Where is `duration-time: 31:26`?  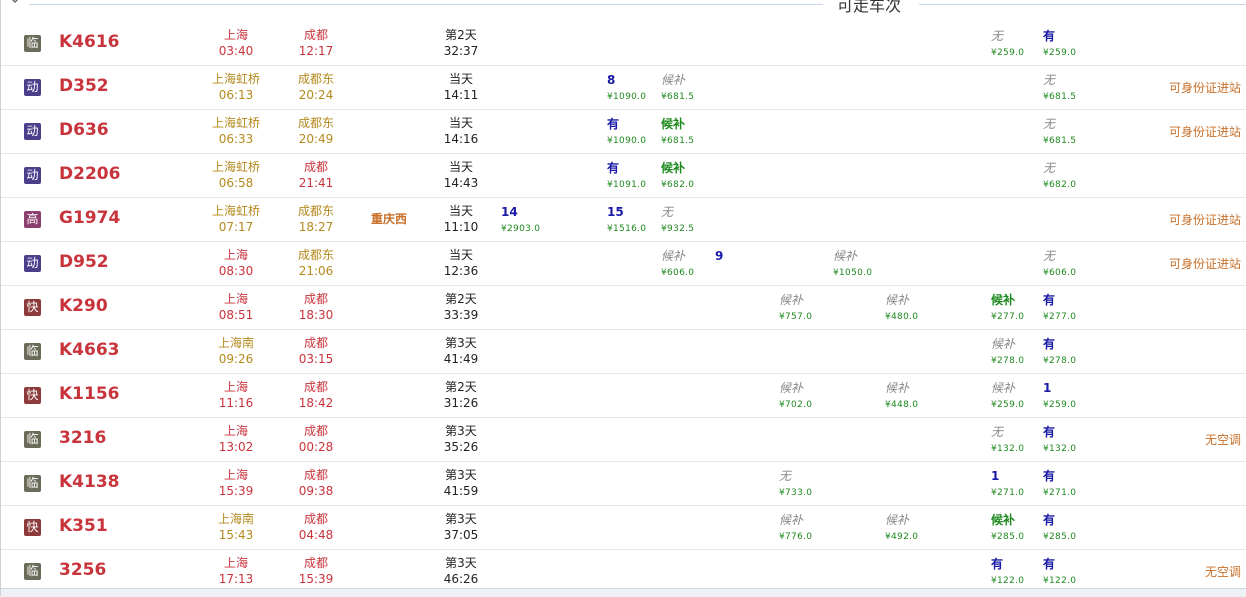
duration-time: 31:26 is located at coordinates (461, 403).